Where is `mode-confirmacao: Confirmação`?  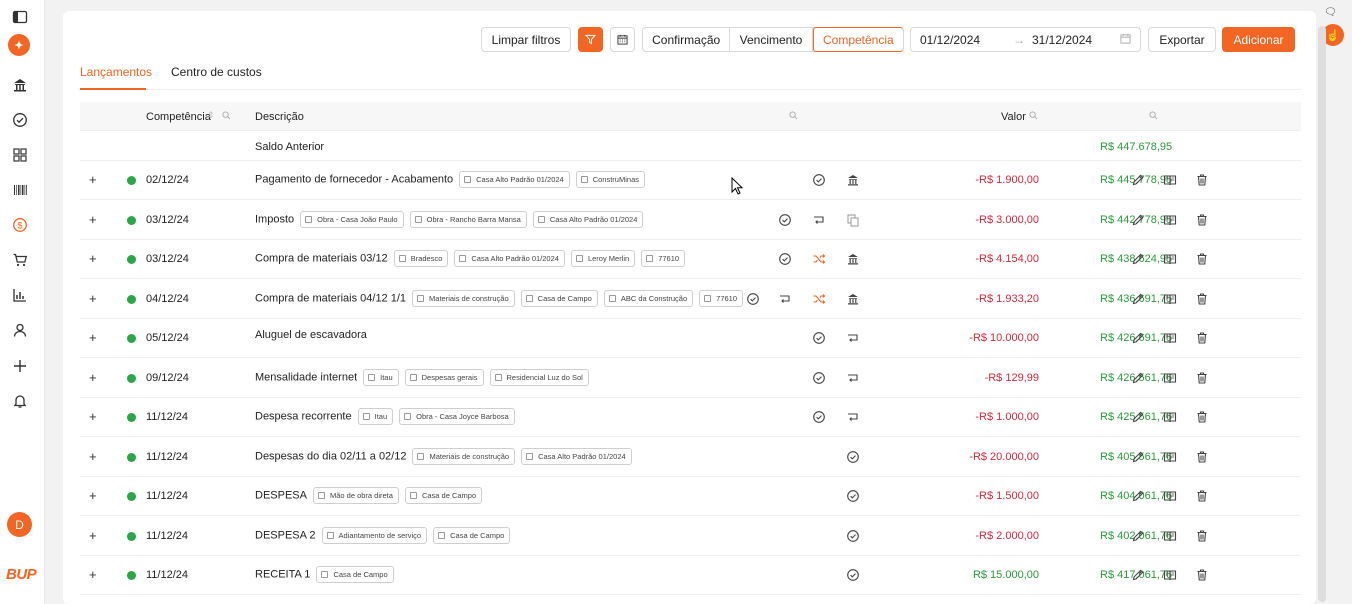 mode-confirmacao: Confirmação is located at coordinates (687, 39).